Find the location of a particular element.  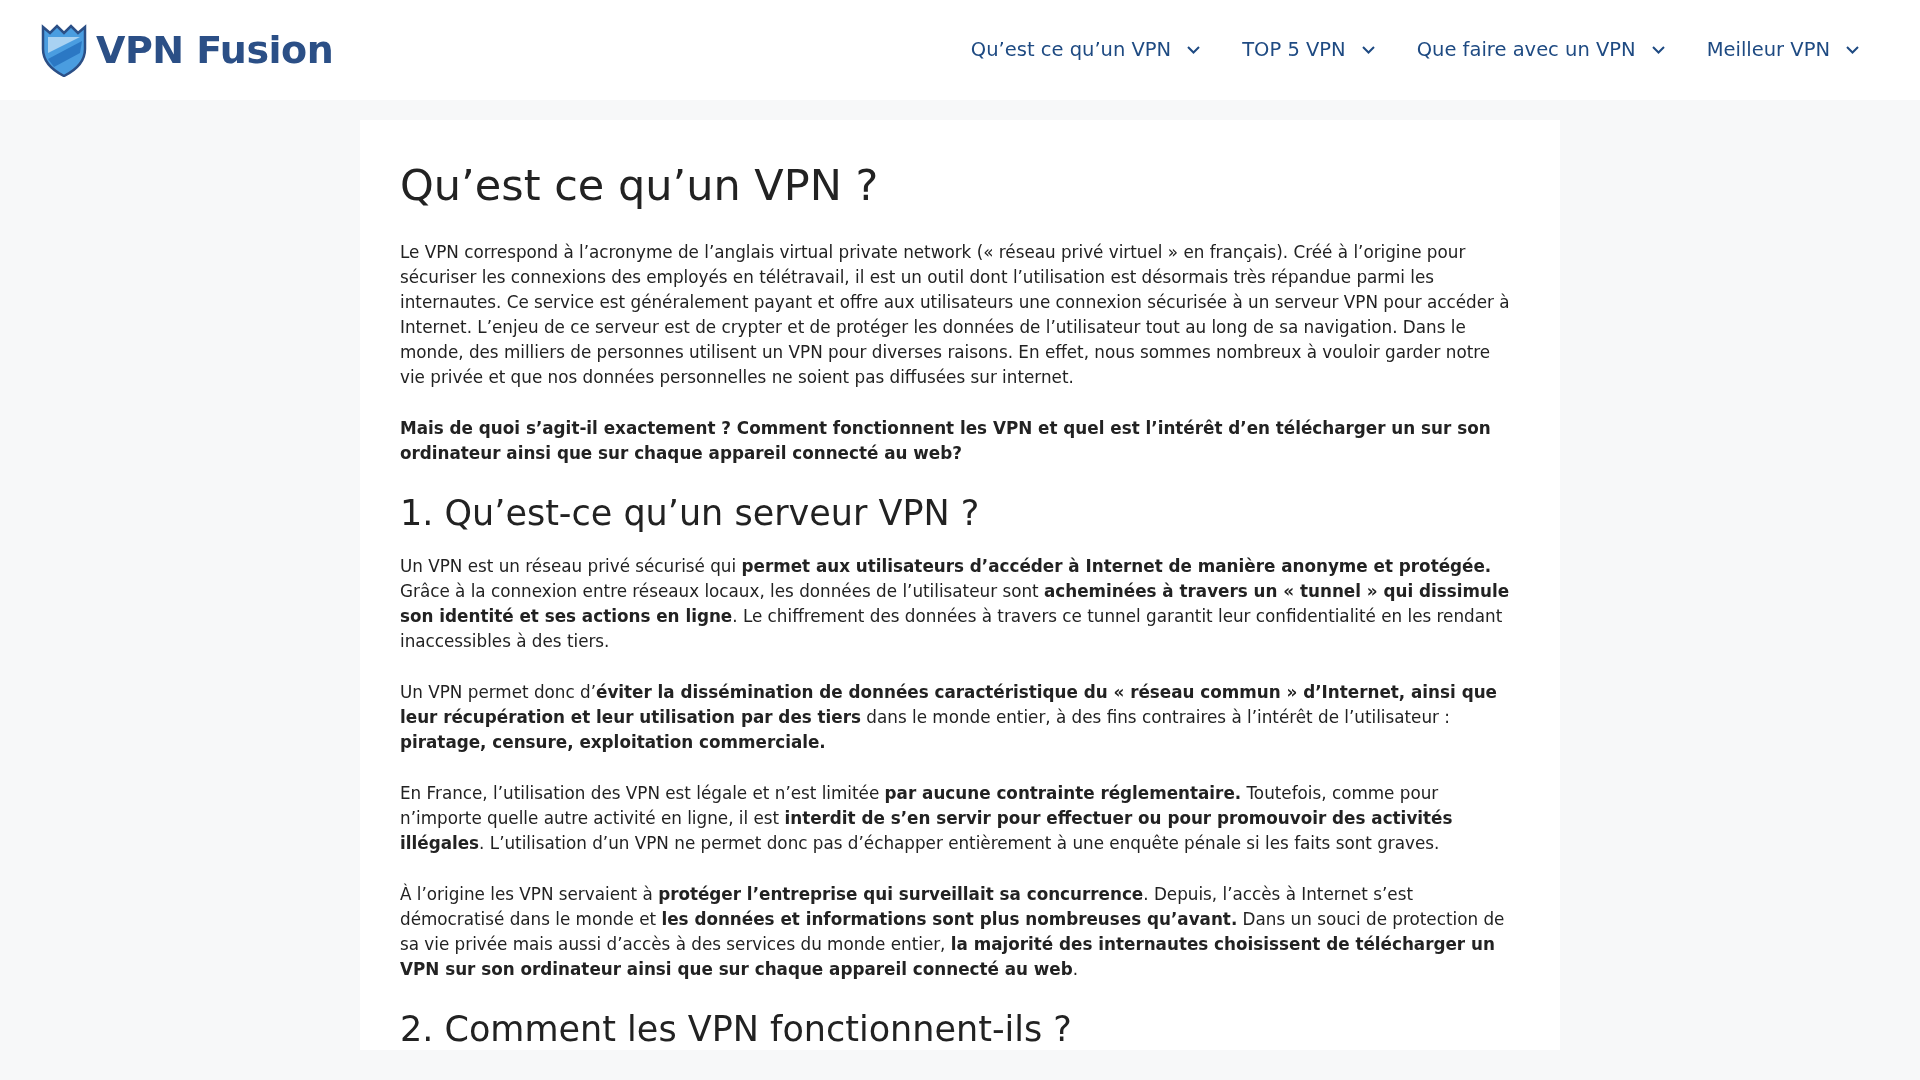

nav-menu-item: TOP 5 VPN is located at coordinates (1308, 50).